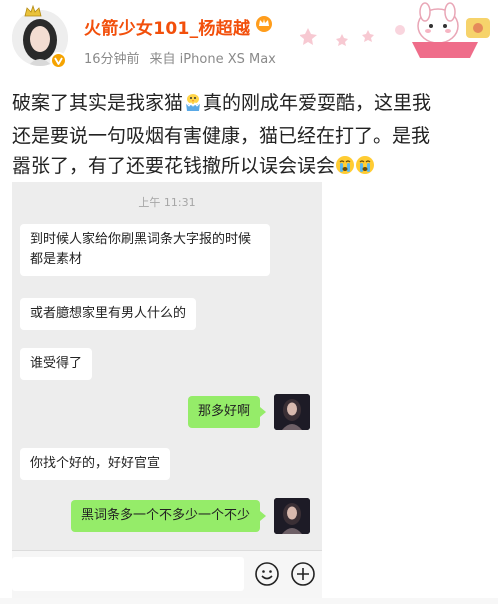 The height and width of the screenshot is (604, 498). What do you see at coordinates (264, 25) in the screenshot?
I see `vip-crown-icon` at bounding box center [264, 25].